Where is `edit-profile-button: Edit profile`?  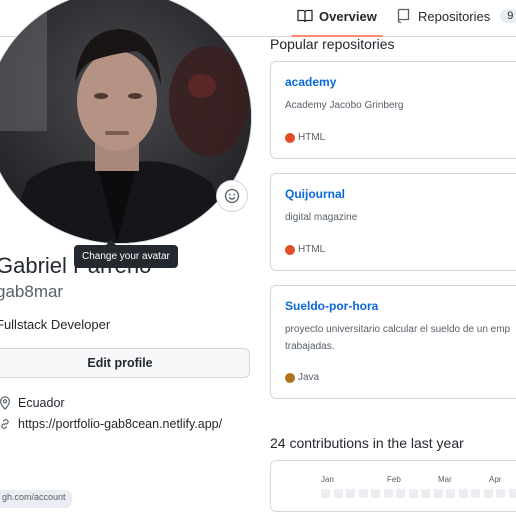
edit-profile-button: Edit profile is located at coordinates (125, 363).